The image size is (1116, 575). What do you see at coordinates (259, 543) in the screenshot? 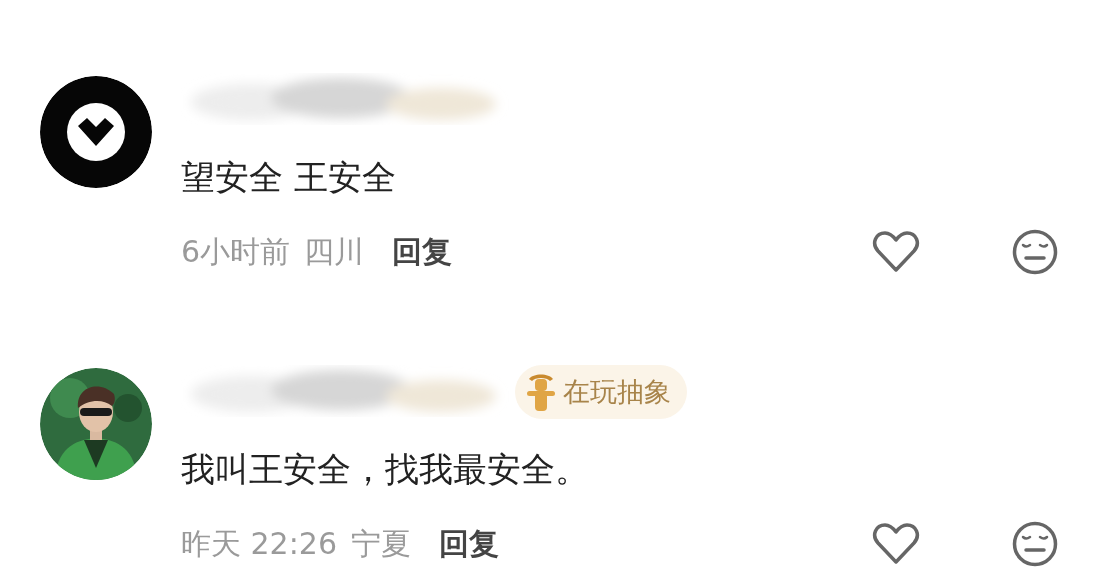
I see `comment-time: 昨天 22:26` at bounding box center [259, 543].